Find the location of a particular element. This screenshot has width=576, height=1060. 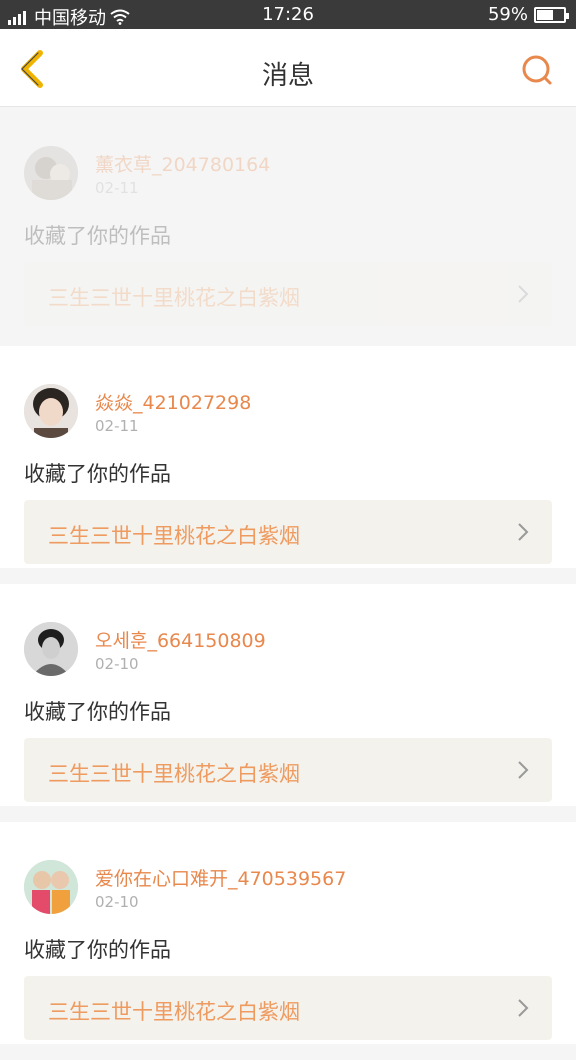

username: 爱你在心口难开_470539567 is located at coordinates (220, 877).